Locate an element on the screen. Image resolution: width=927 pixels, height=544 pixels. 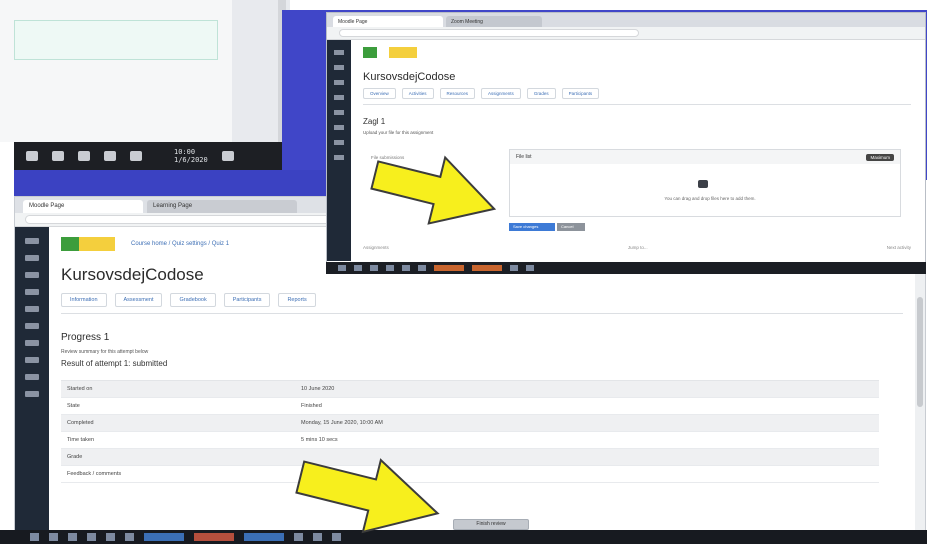
save-changes-button: Save changes is located at coordinates (532, 227).